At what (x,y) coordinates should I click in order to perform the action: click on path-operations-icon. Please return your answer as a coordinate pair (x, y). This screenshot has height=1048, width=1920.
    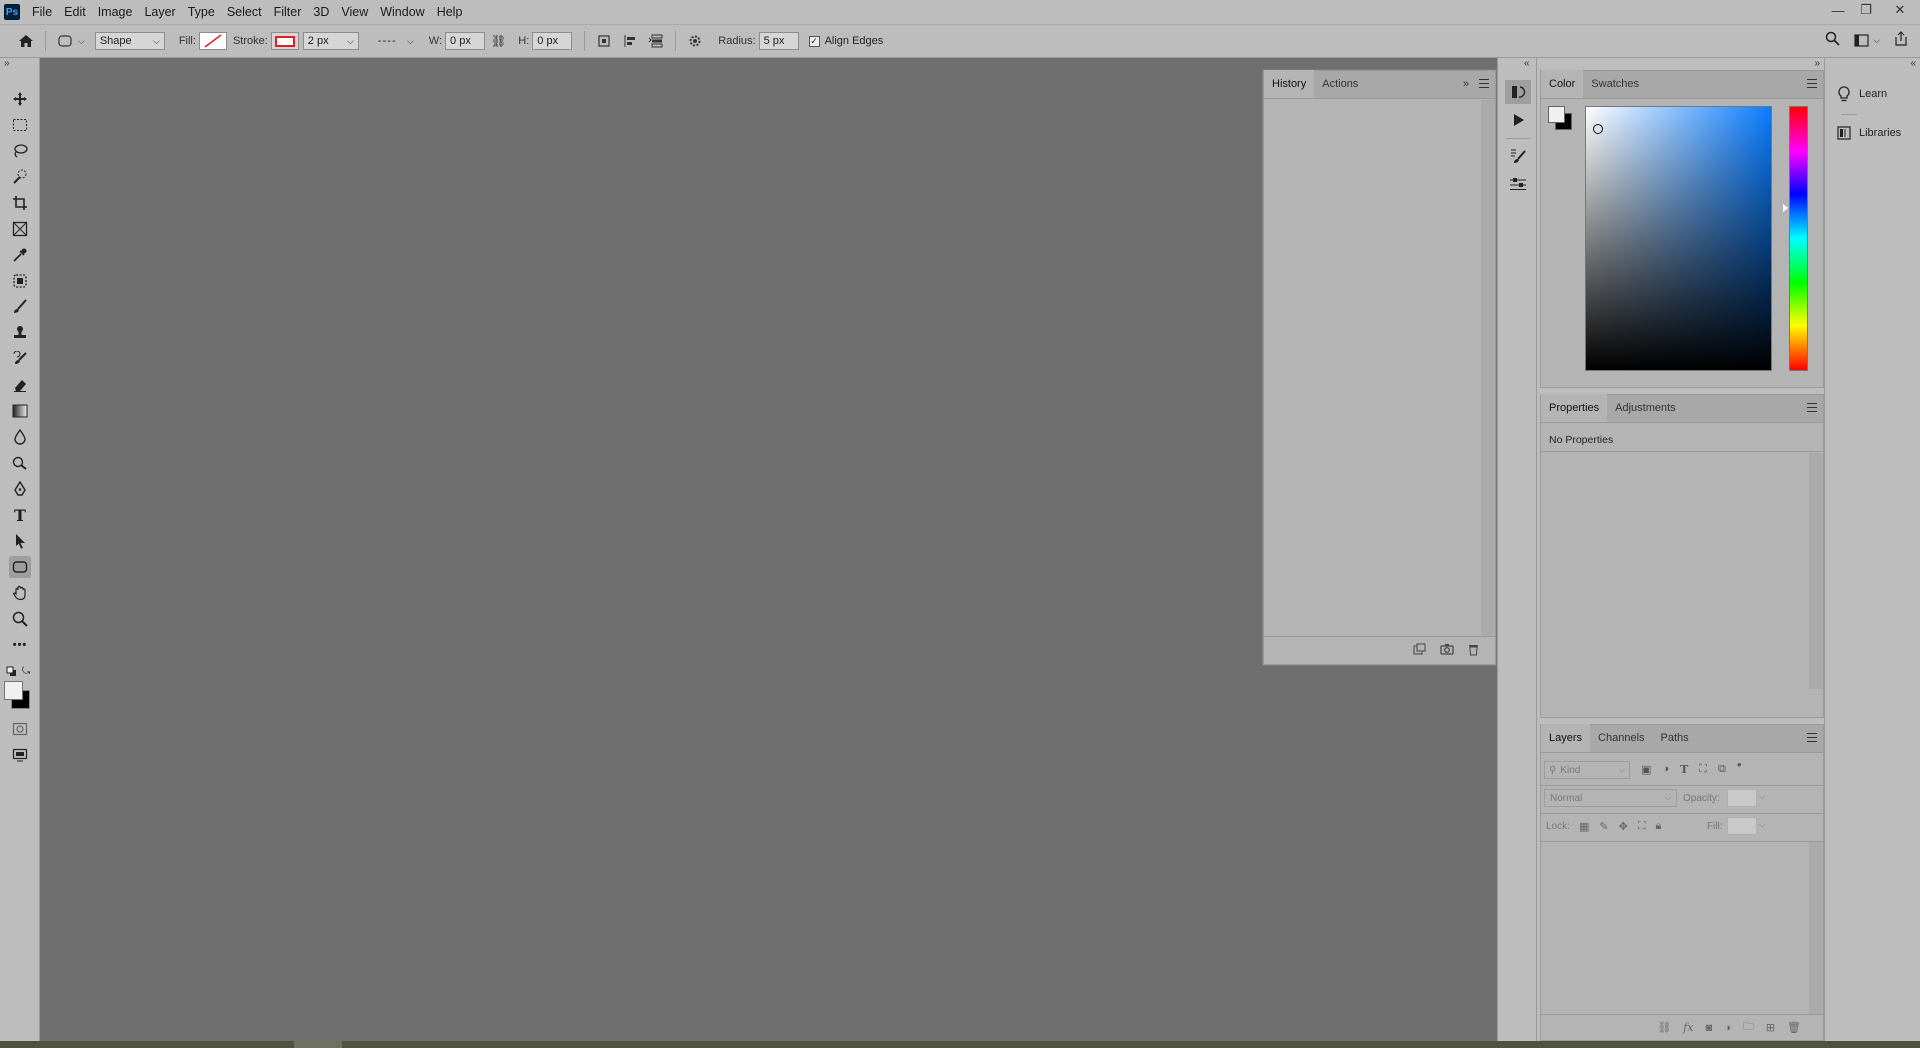
    Looking at the image, I should click on (604, 41).